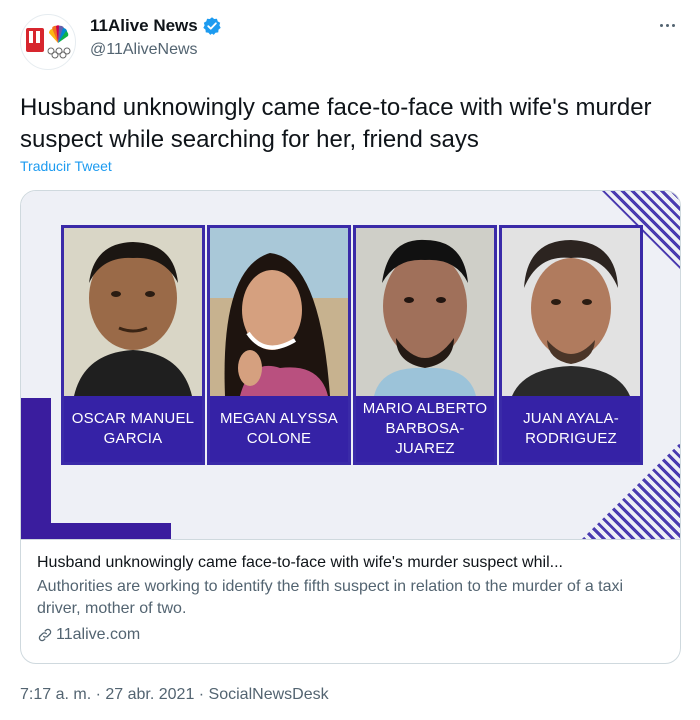 This screenshot has height=720, width=700. I want to click on translate-tweet-link: Traducir Tweet, so click(66, 166).